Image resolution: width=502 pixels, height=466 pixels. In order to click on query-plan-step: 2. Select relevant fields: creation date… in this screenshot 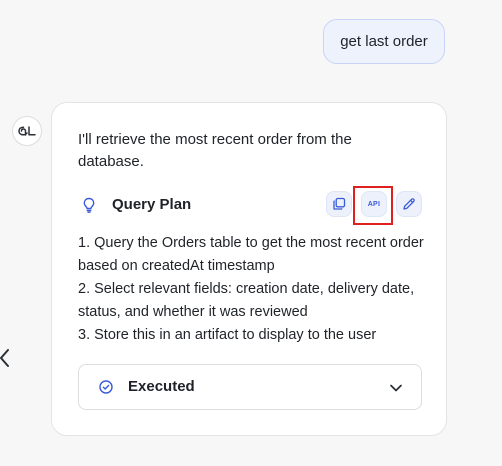, I will do `click(246, 300)`.